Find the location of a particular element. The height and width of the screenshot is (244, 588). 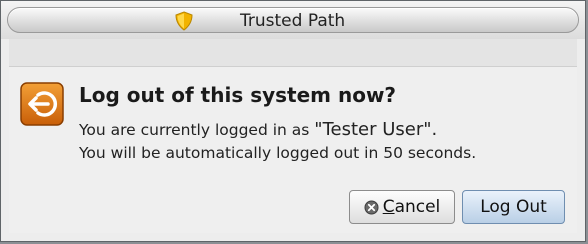

cancel-label-rest: ancel is located at coordinates (417, 207).